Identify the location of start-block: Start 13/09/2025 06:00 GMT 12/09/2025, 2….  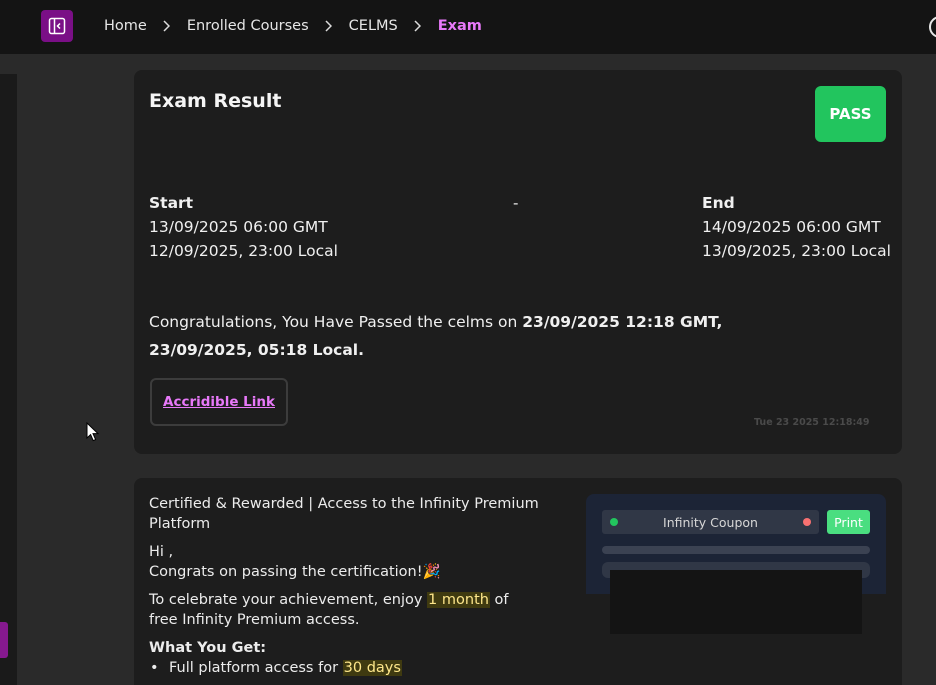
(243, 227).